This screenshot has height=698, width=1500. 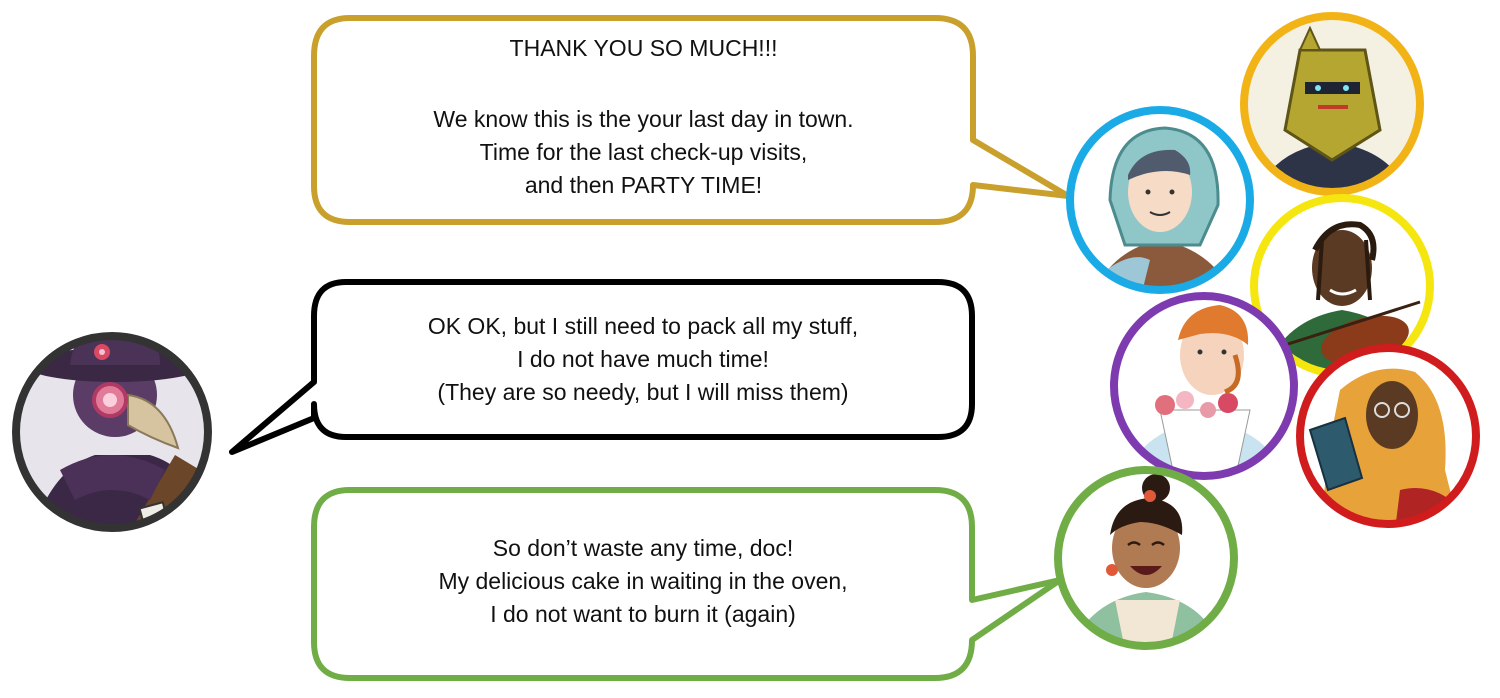 I want to click on portrait-florist, so click(x=1204, y=386).